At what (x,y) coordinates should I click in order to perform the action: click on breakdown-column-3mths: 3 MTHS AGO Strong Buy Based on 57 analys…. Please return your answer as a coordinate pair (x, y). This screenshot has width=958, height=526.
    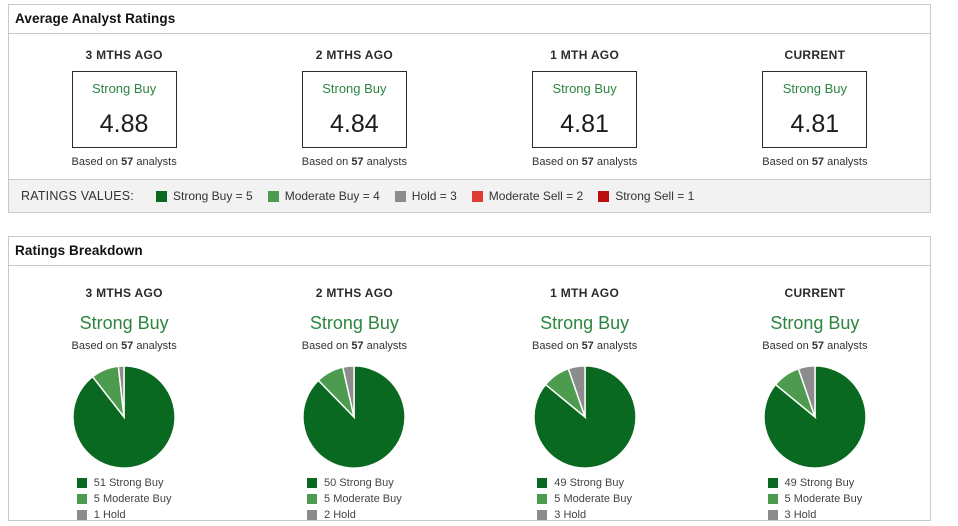
    Looking at the image, I should click on (124, 405).